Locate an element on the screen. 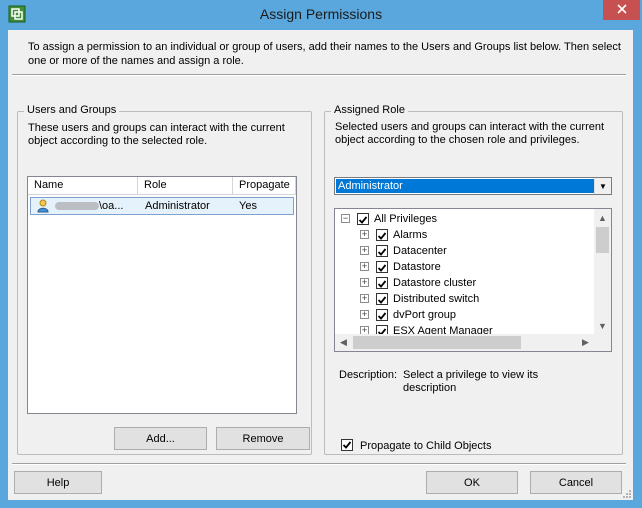  tree-item-label: Alarms is located at coordinates (410, 235).